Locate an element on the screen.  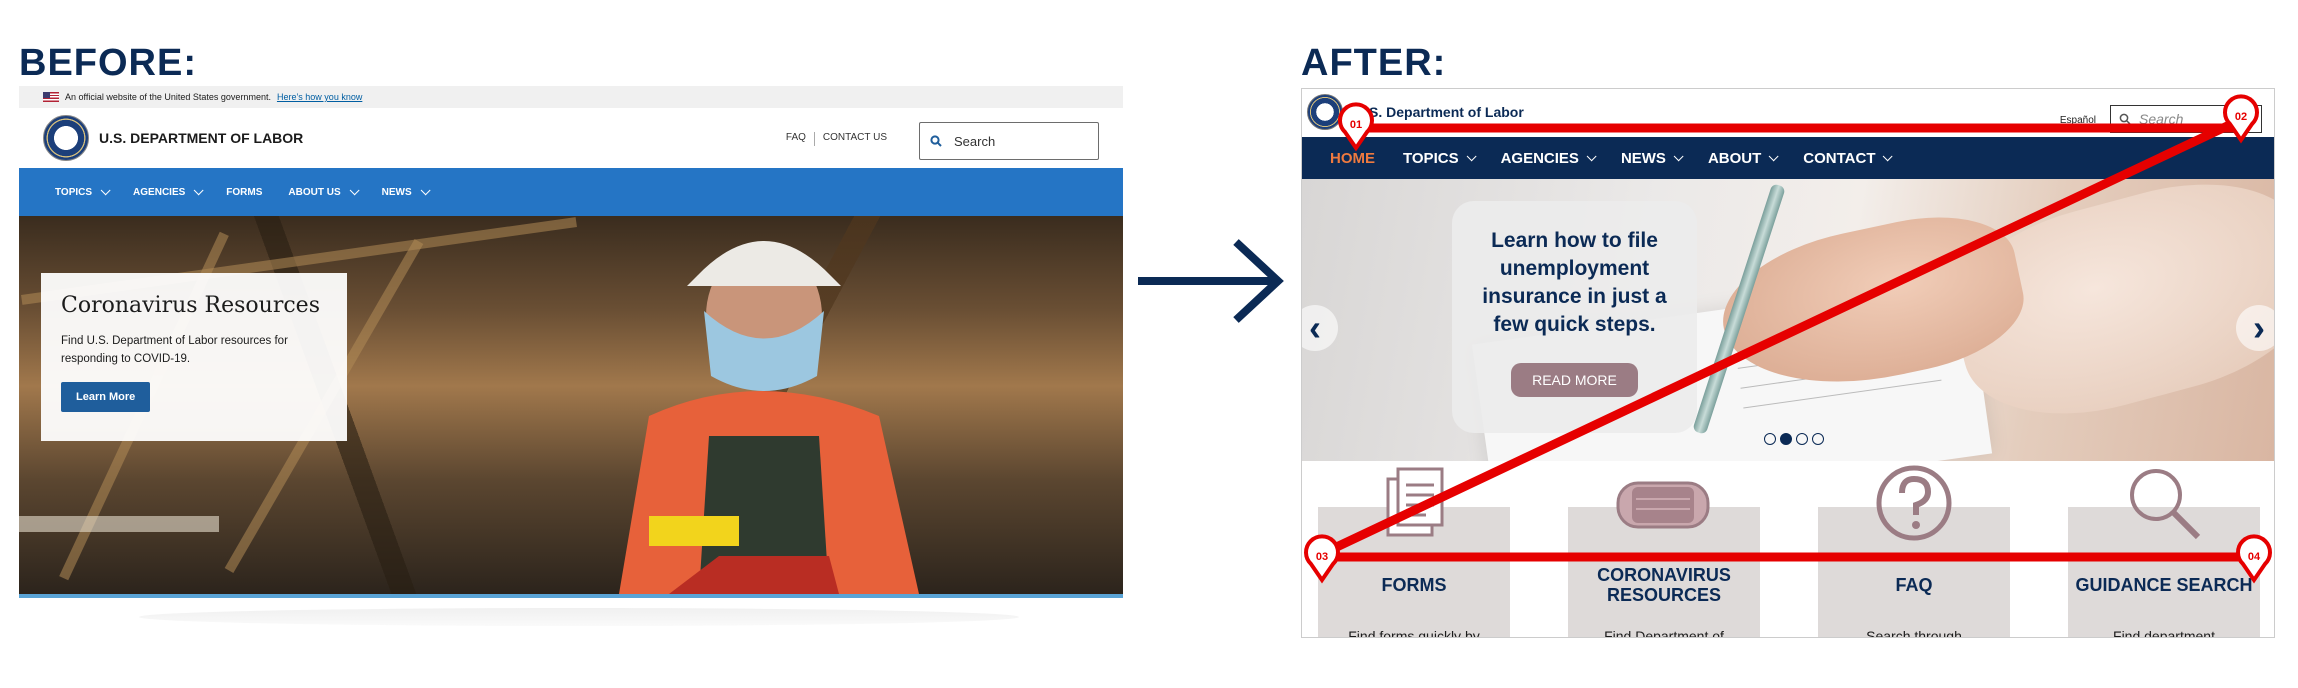
nav-label: FORMS is located at coordinates (244, 192).